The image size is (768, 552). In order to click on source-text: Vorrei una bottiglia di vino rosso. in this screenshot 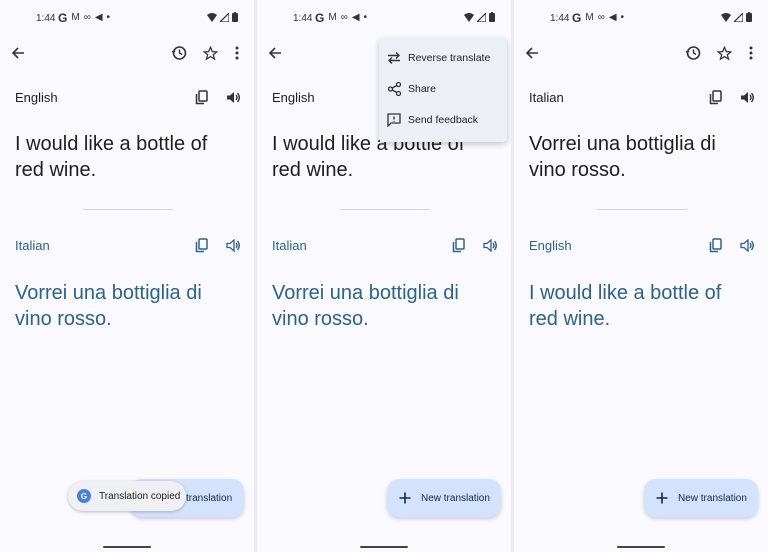, I will do `click(641, 157)`.